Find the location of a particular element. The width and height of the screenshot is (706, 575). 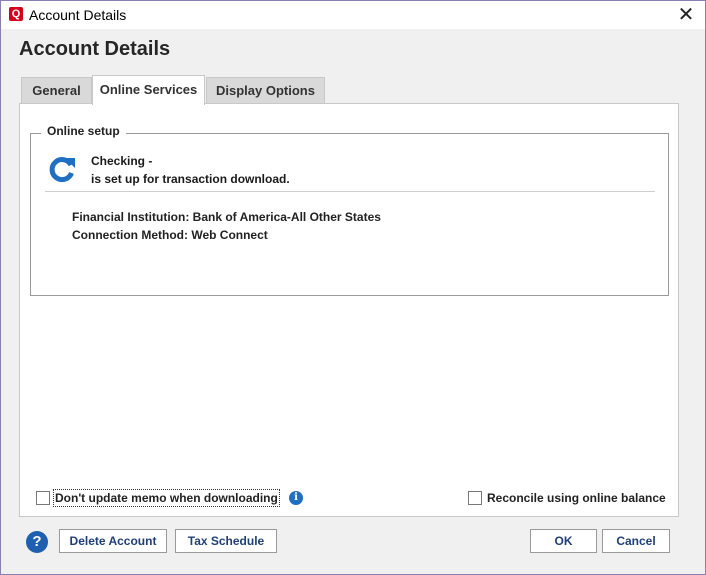

refresh-icon is located at coordinates (62, 170).